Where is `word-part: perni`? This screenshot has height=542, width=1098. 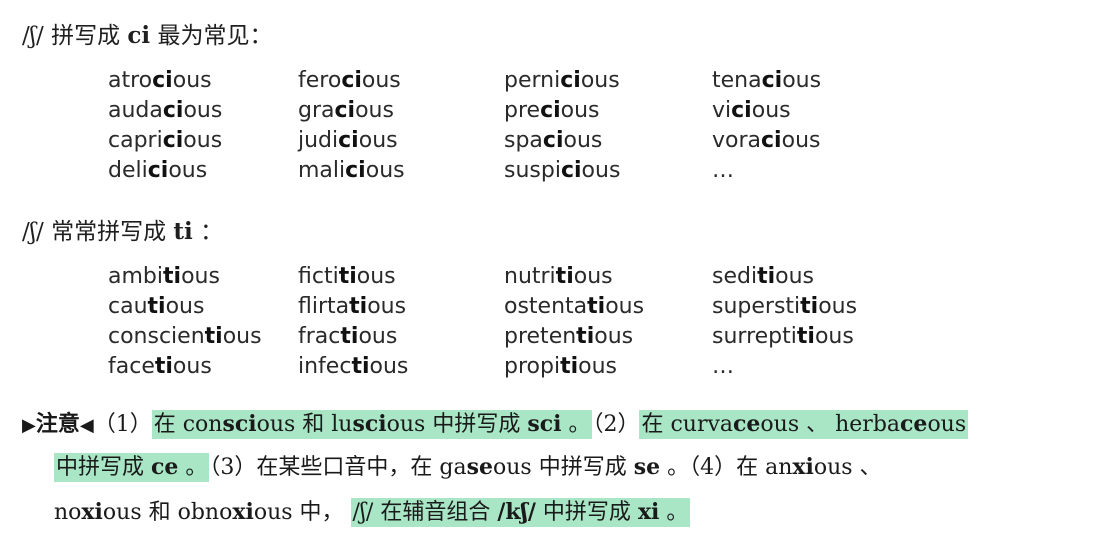
word-part: perni is located at coordinates (532, 80).